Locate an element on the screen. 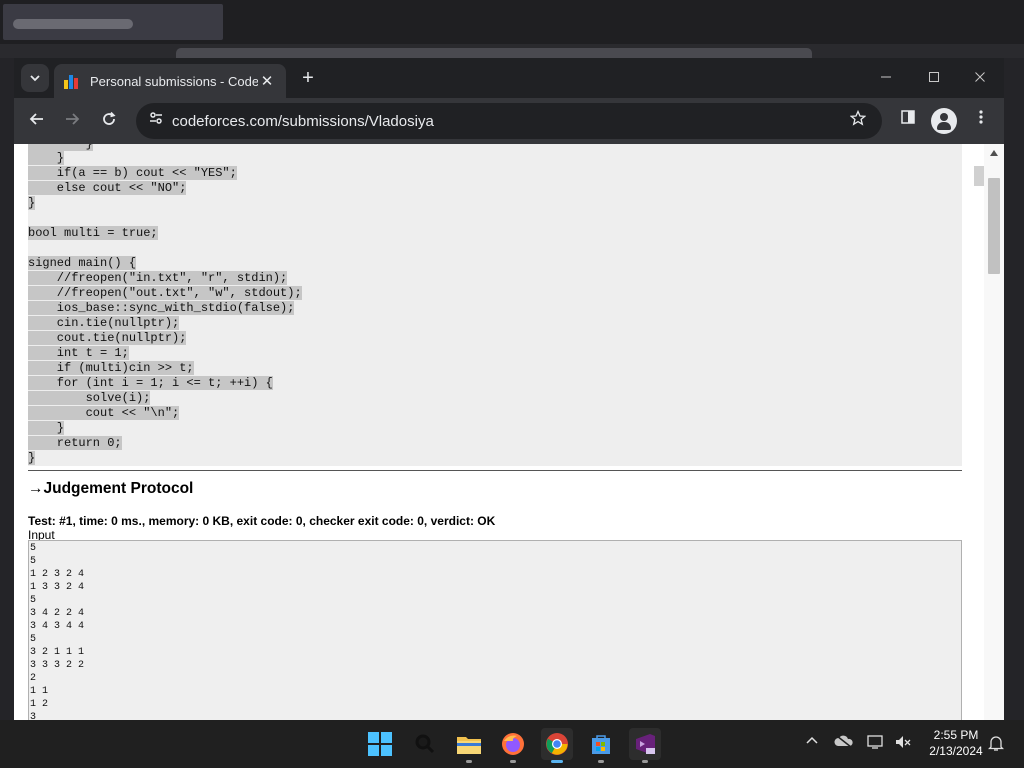  visual-studio-icon is located at coordinates (645, 745).